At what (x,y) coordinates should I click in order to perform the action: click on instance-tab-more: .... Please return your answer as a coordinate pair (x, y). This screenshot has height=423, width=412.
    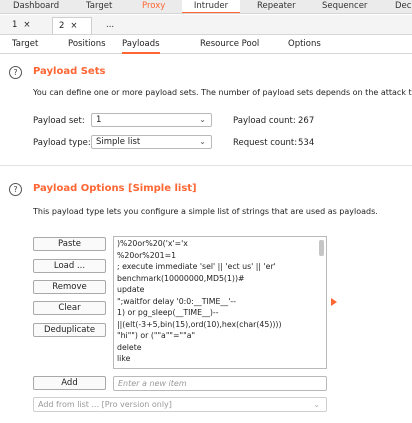
    Looking at the image, I should click on (115, 25).